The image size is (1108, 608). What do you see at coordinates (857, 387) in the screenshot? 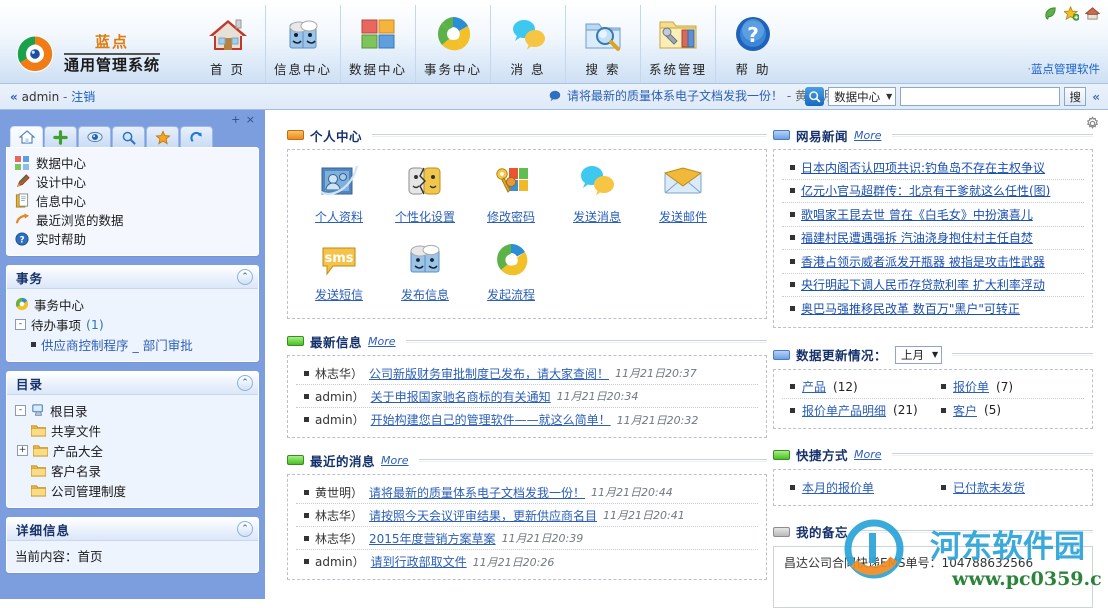
I see `list-item: 产品 (12)` at bounding box center [857, 387].